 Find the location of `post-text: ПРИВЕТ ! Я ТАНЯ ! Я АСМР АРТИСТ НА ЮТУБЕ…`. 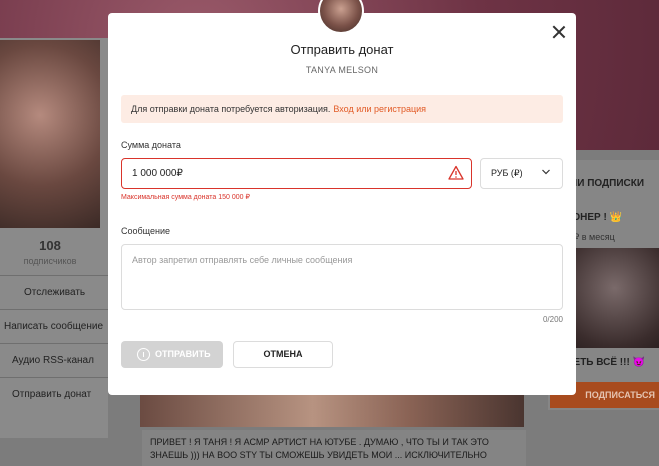

post-text: ПРИВЕТ ! Я ТАНЯ ! Я АСМР АРТИСТ НА ЮТУБЕ… is located at coordinates (334, 448).